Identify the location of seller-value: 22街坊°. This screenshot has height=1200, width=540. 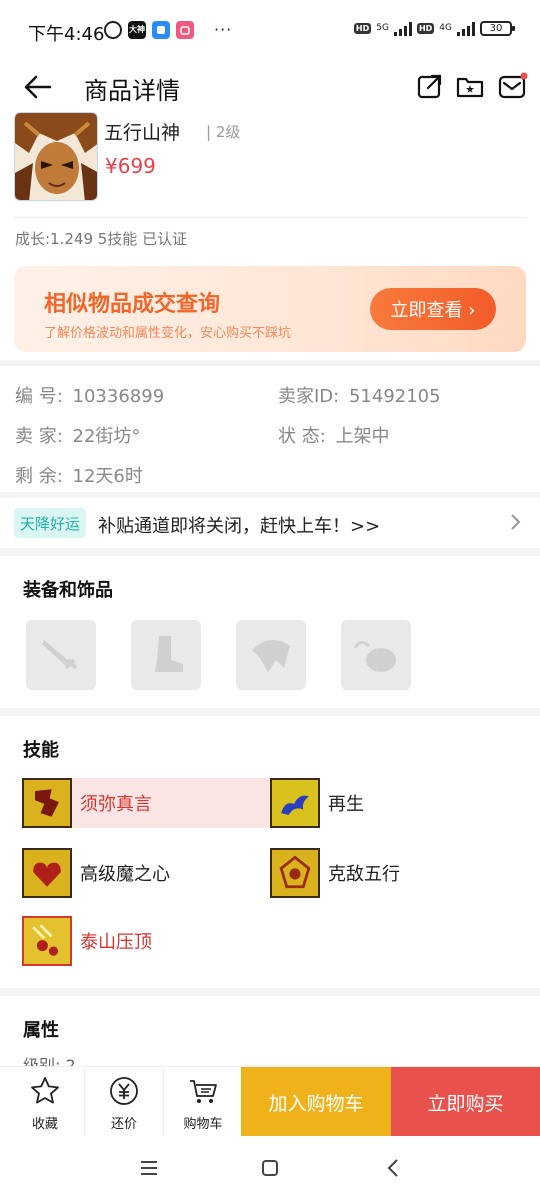
(106, 436).